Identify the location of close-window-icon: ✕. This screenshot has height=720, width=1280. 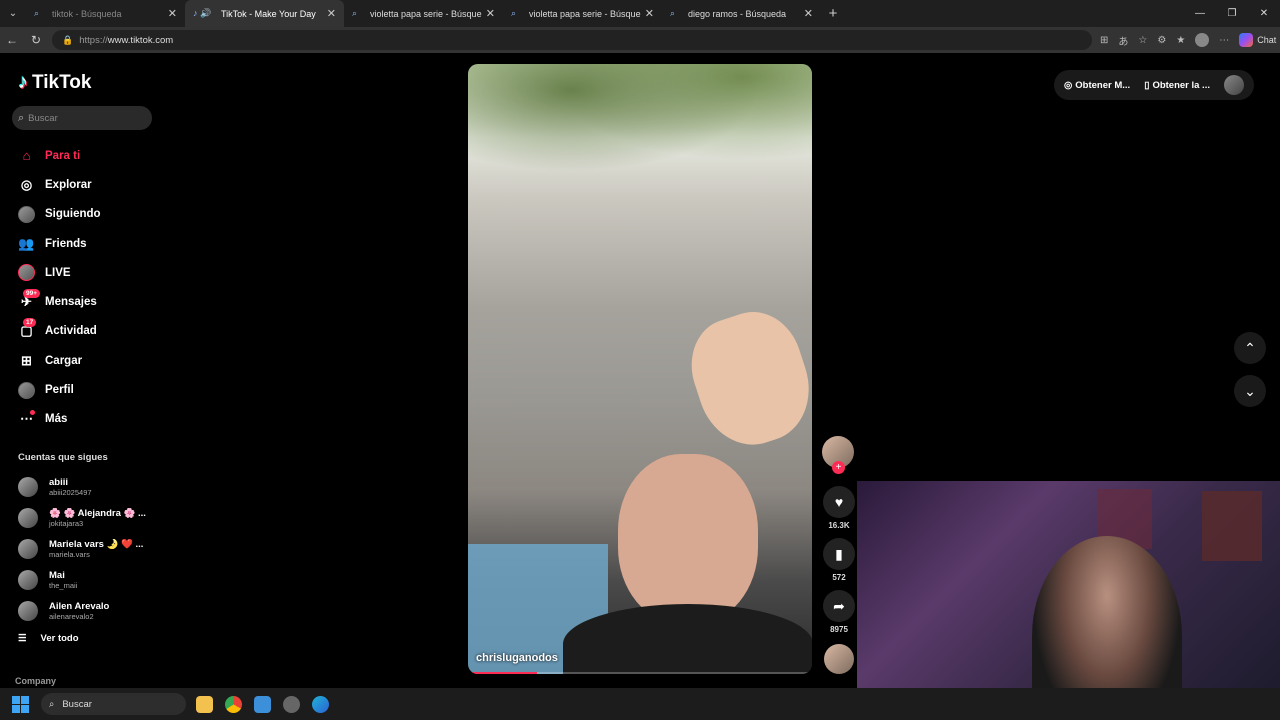
(1264, 13).